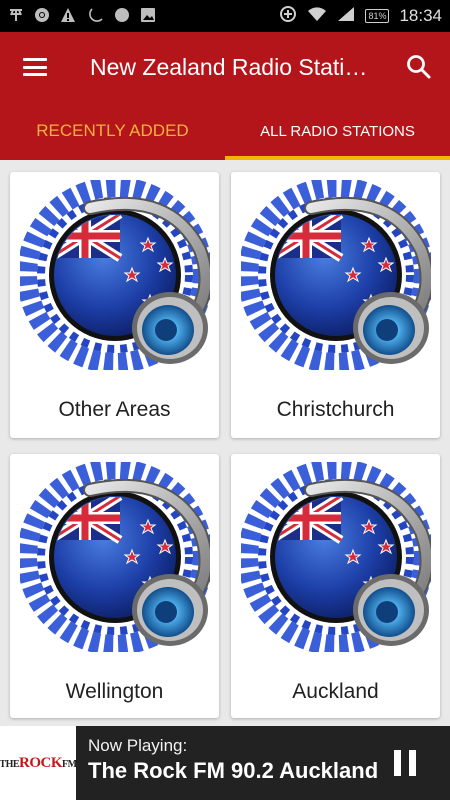 This screenshot has height=800, width=450. What do you see at coordinates (42, 16) in the screenshot?
I see `chrome-icon` at bounding box center [42, 16].